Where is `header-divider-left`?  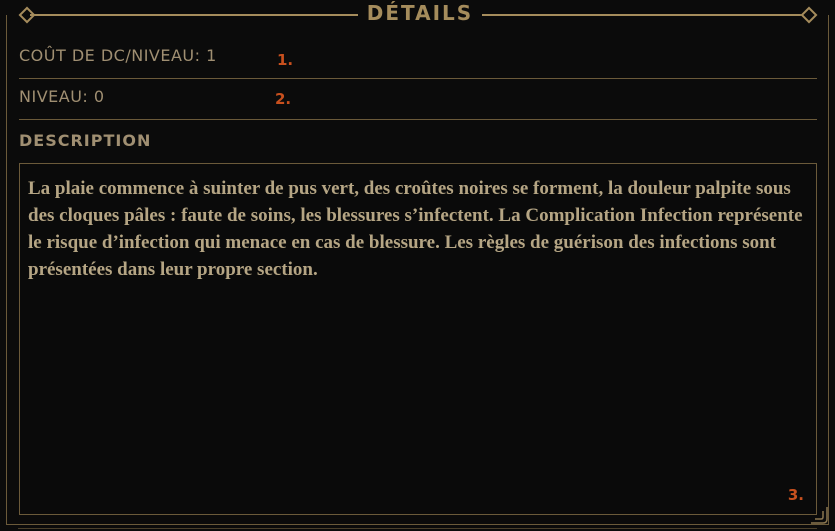
header-divider-left is located at coordinates (194, 15).